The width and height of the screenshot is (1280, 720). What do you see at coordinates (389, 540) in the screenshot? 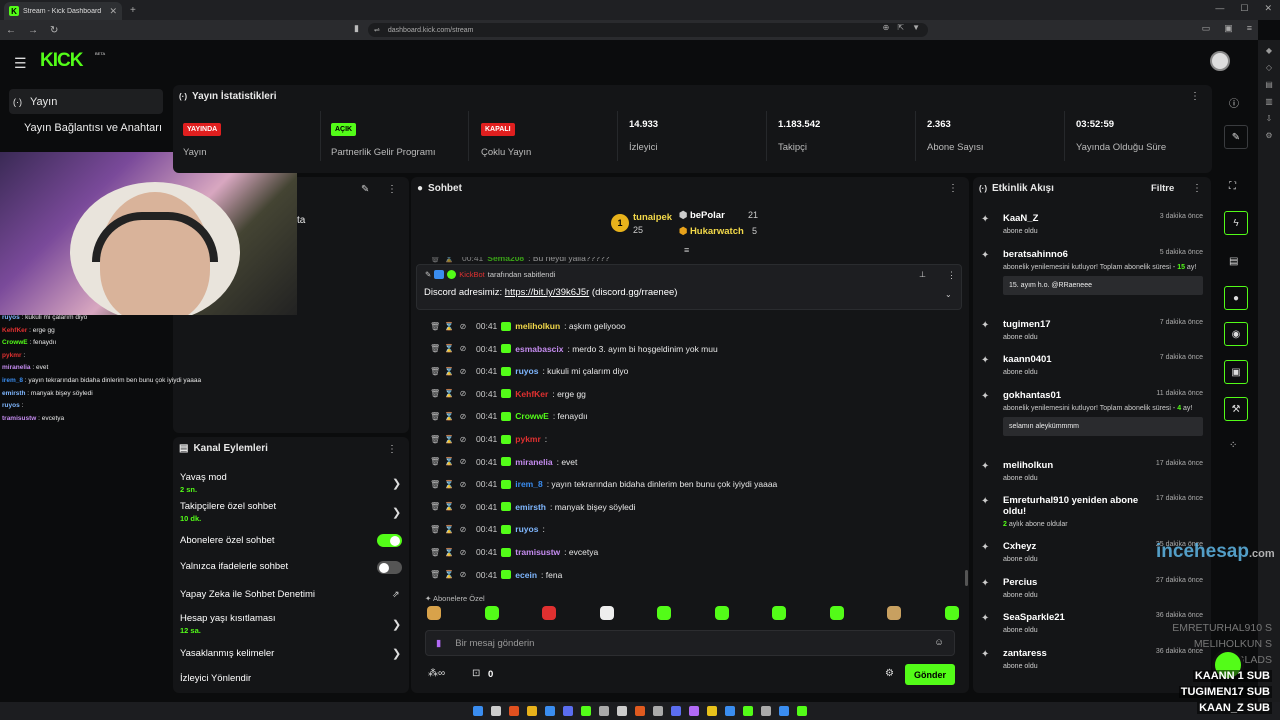
I see `subscribers-only-toggle` at bounding box center [389, 540].